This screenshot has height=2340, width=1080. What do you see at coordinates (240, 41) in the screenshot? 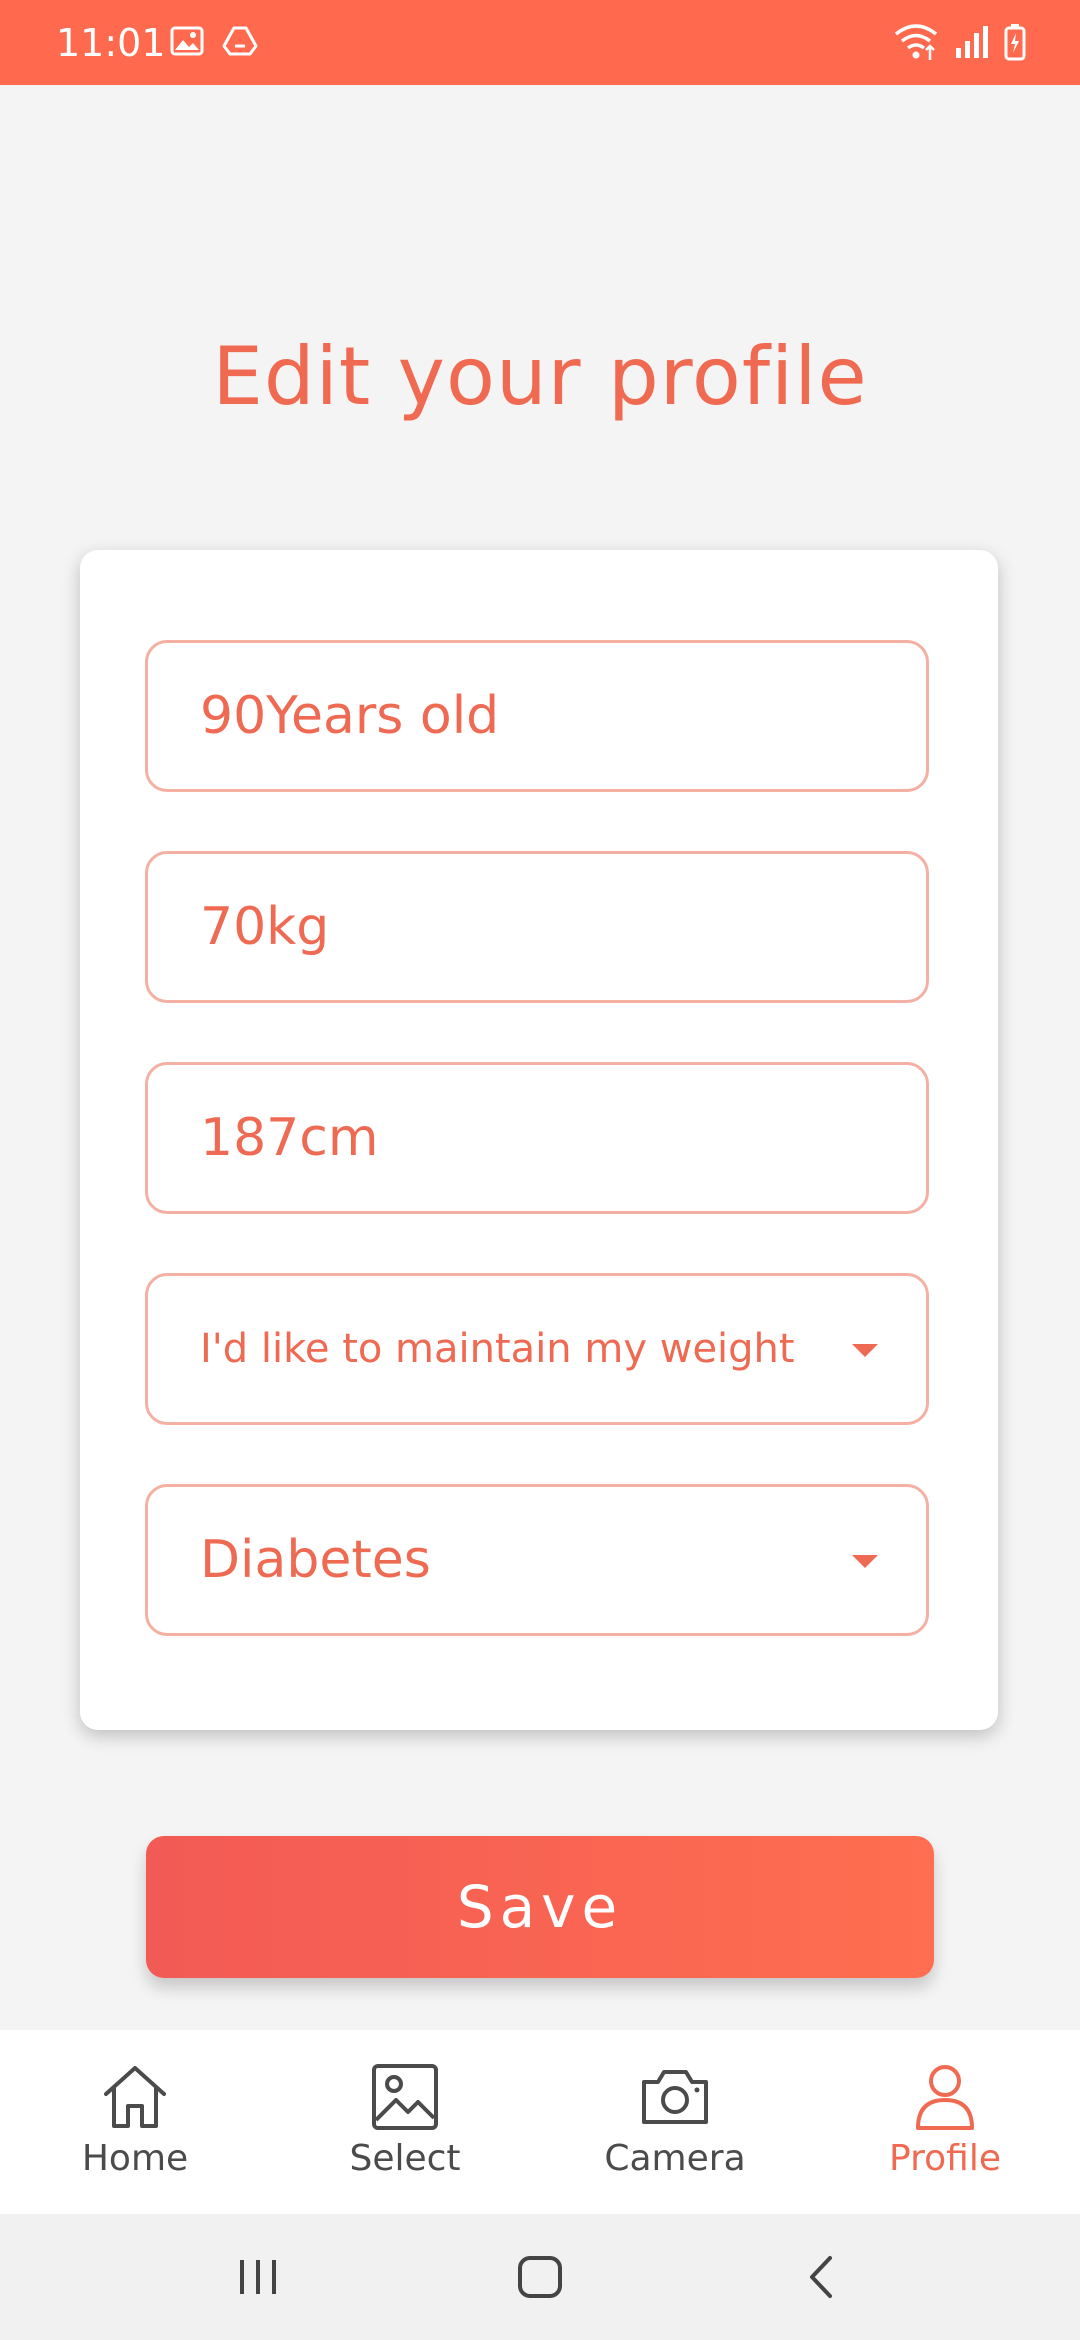
I see `drive-icon` at bounding box center [240, 41].